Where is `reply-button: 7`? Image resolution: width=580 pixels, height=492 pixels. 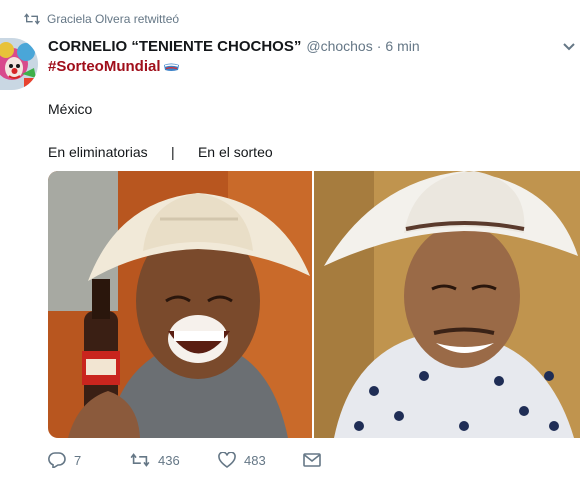
reply-button: 7 is located at coordinates (88, 460).